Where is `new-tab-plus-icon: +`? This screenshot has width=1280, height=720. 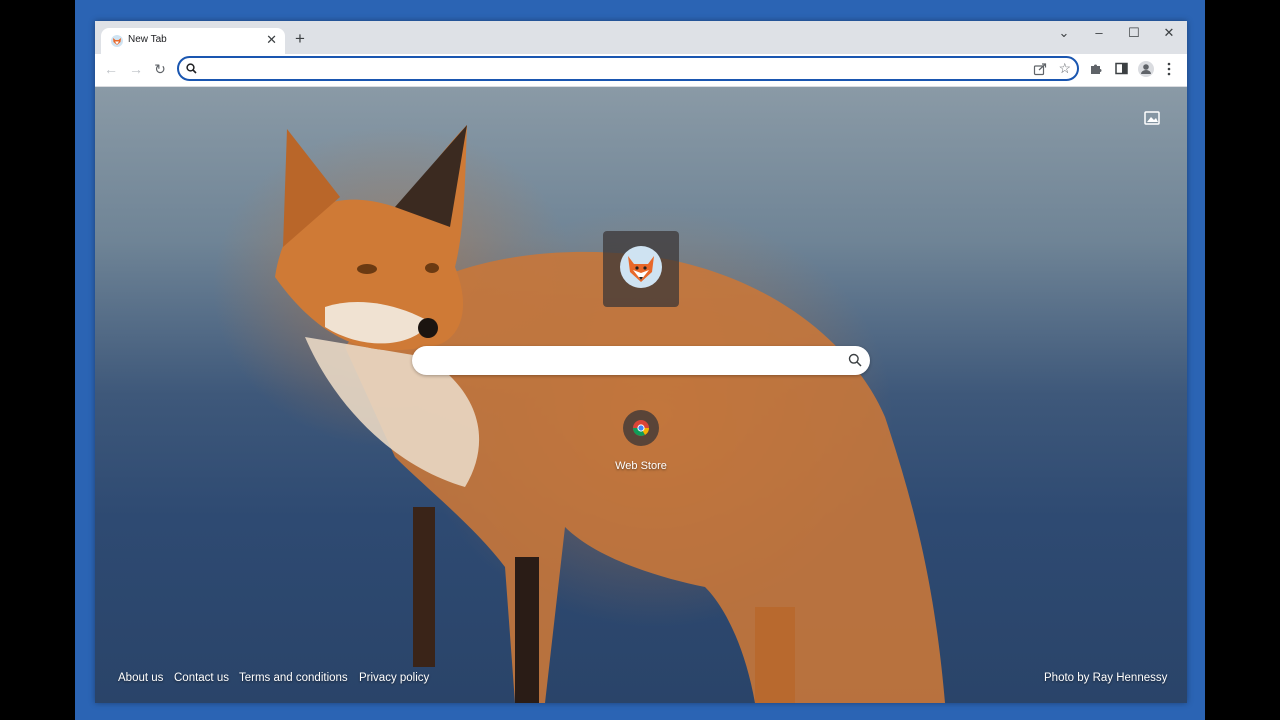 new-tab-plus-icon: + is located at coordinates (300, 38).